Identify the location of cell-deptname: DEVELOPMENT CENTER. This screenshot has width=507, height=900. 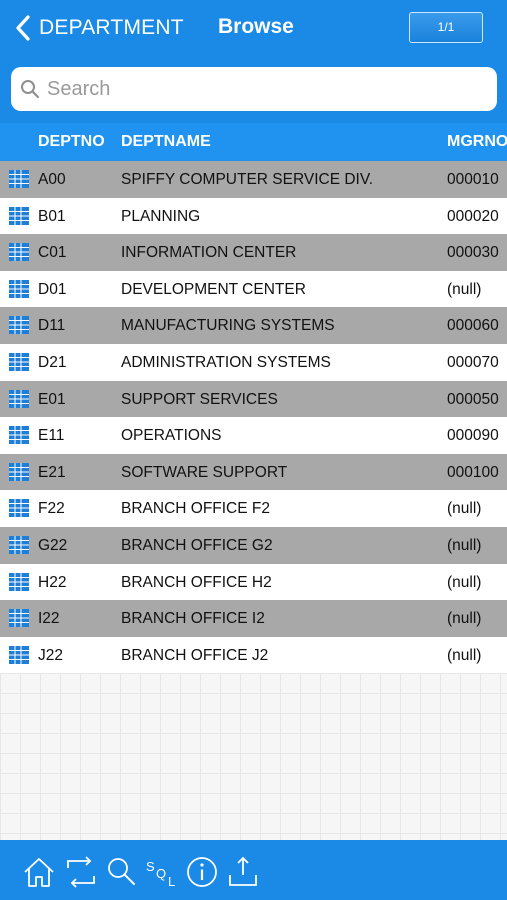
(213, 289).